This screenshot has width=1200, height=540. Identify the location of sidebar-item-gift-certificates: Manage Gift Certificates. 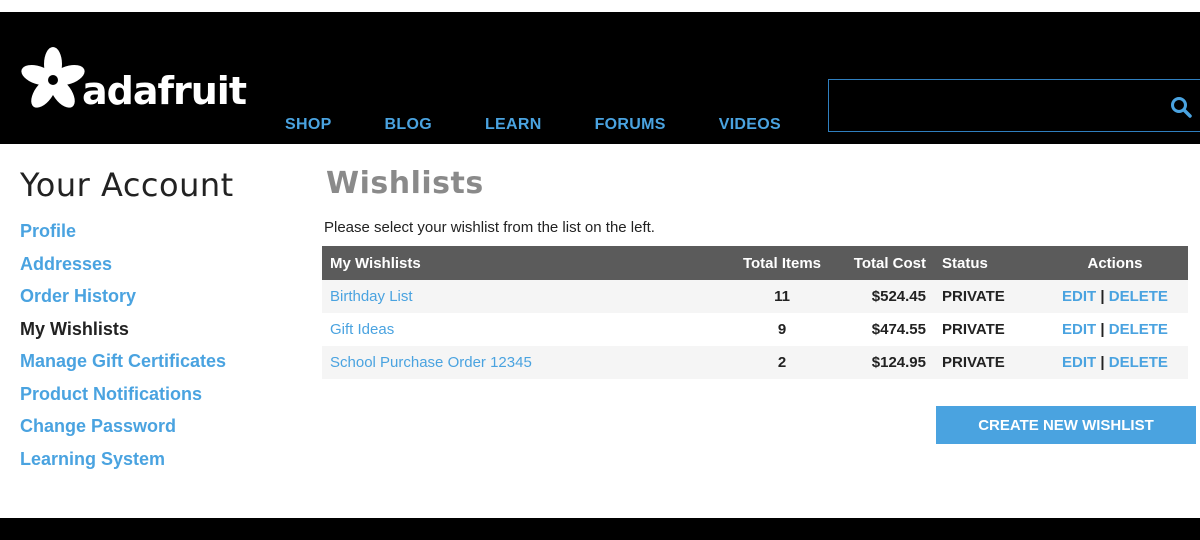
(155, 366).